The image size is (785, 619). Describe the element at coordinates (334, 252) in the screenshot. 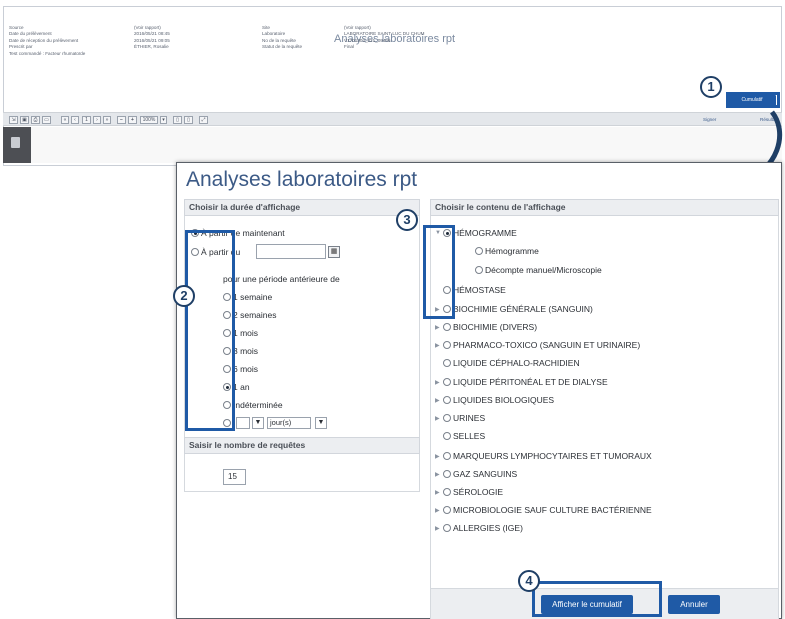

I see `calendar-icon: ▦` at that location.